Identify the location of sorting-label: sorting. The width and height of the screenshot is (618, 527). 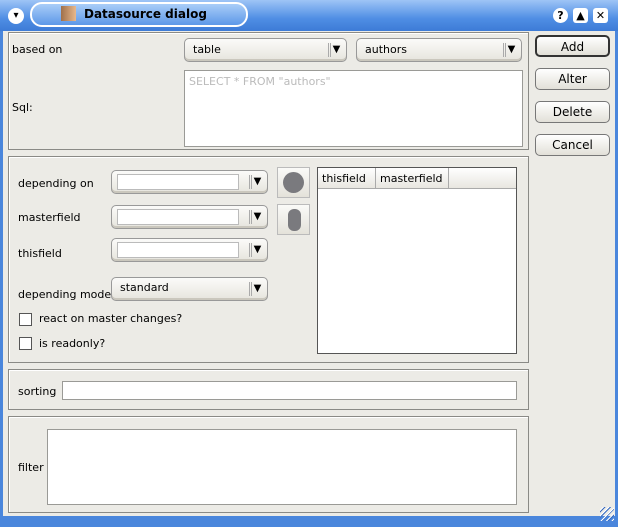
(37, 391).